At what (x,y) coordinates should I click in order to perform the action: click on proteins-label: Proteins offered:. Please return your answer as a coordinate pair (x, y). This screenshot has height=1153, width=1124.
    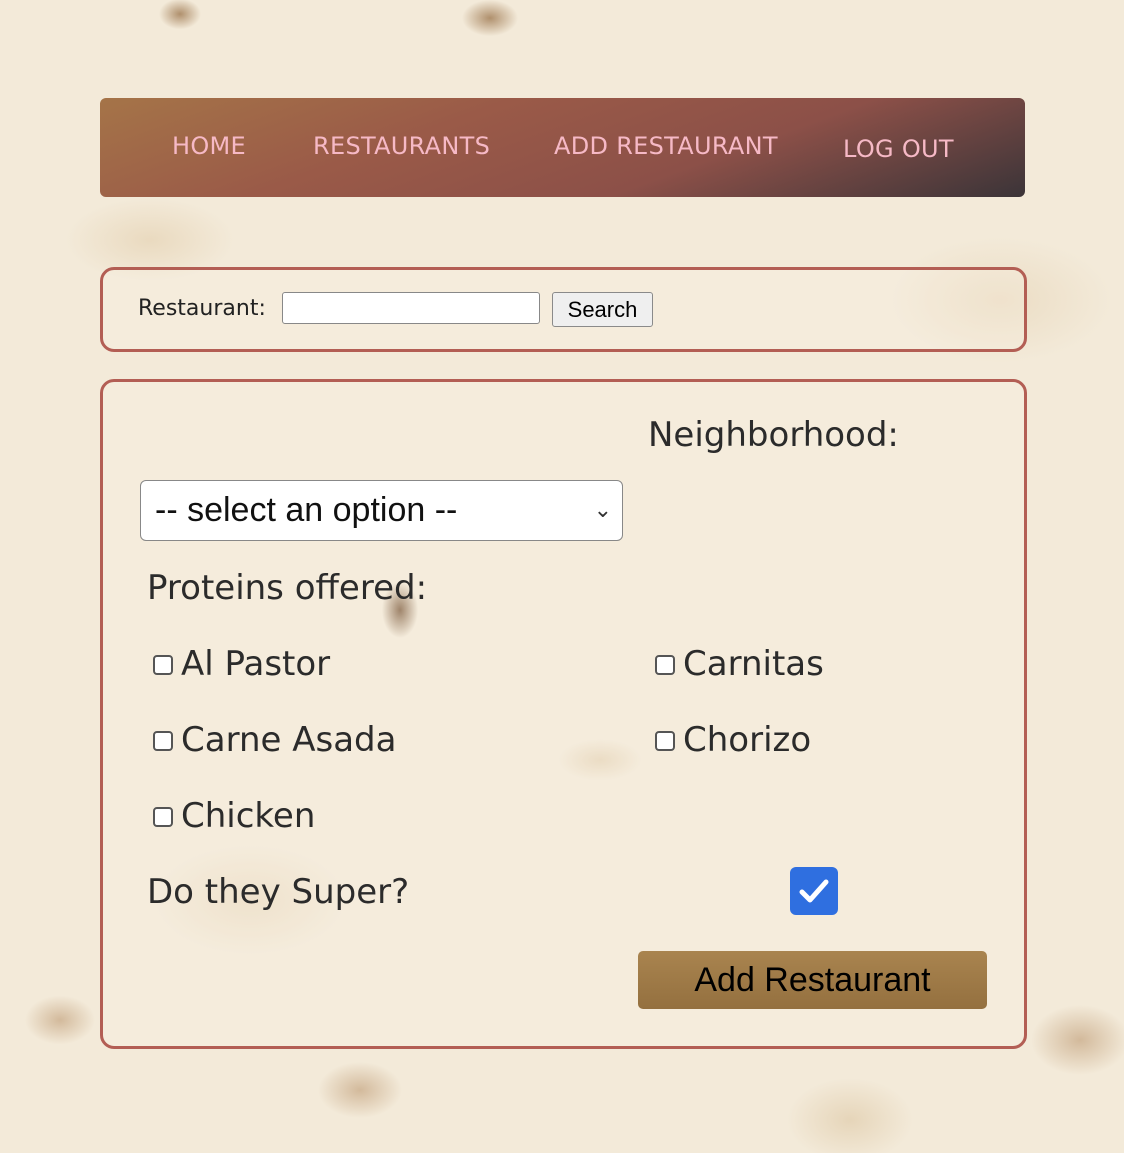
    Looking at the image, I should click on (287, 588).